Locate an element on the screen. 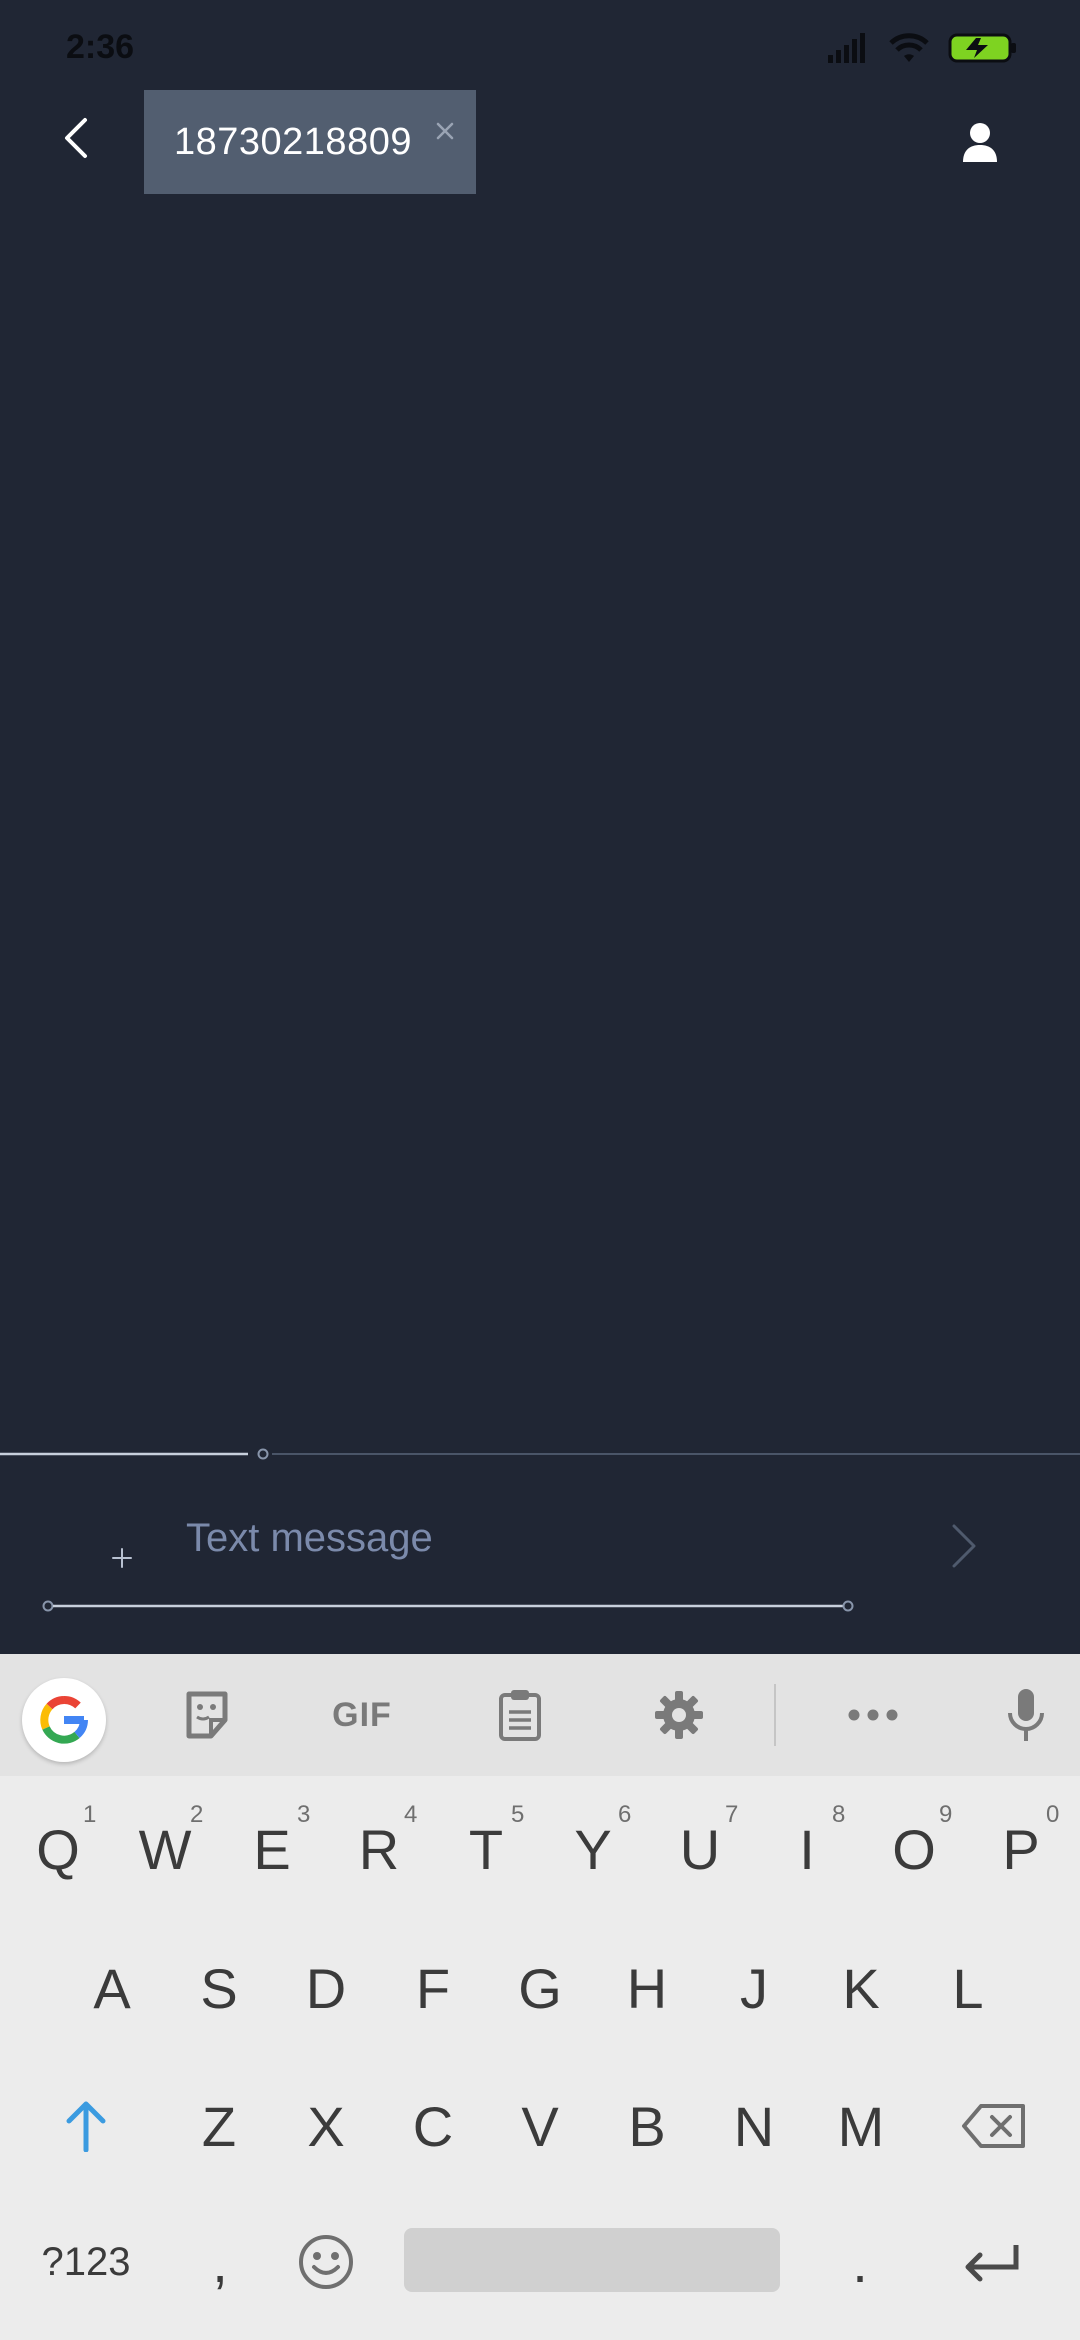  key-s: S is located at coordinates (219, 1988).